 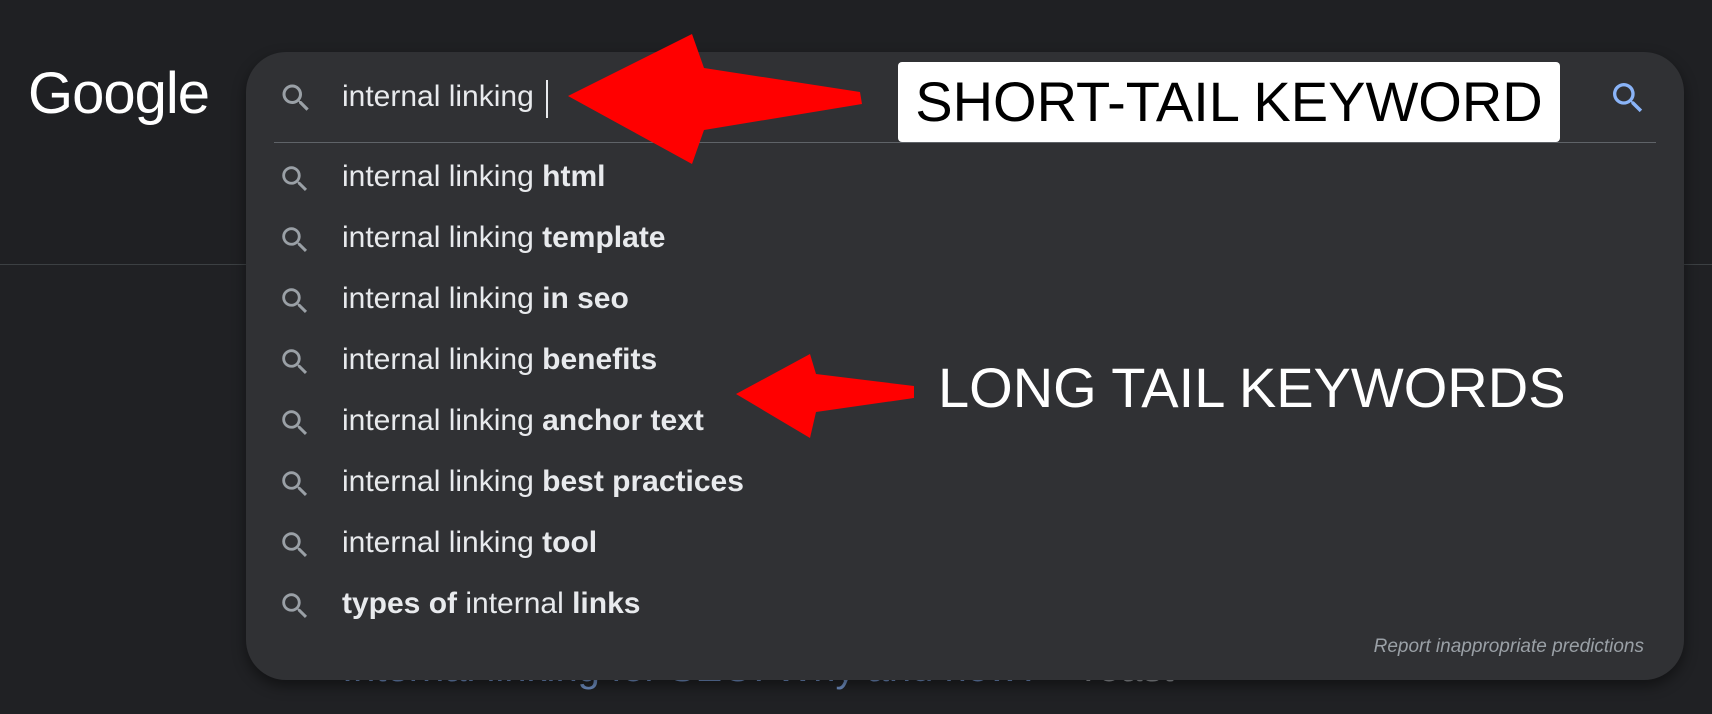 What do you see at coordinates (715, 99) in the screenshot?
I see `short-tail-arrow` at bounding box center [715, 99].